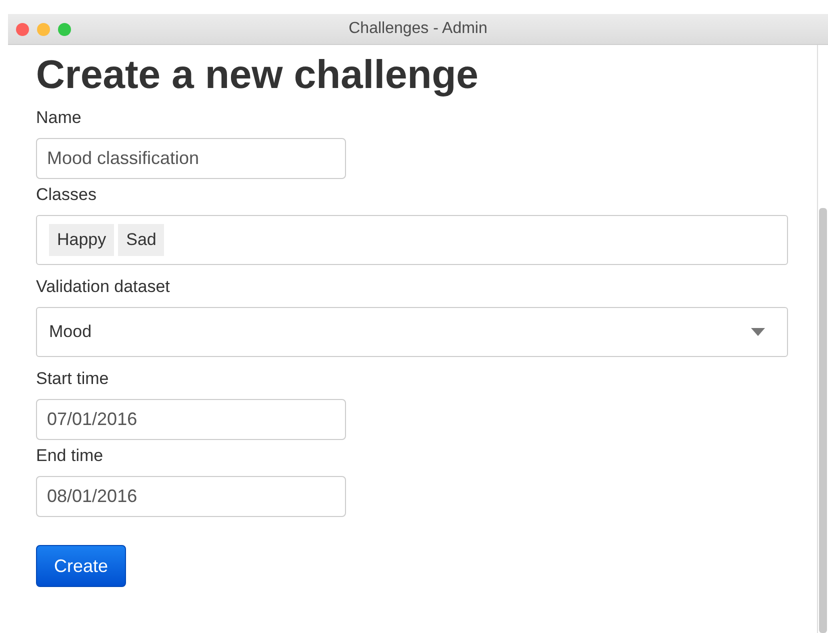 Image resolution: width=828 pixels, height=633 pixels. Describe the element at coordinates (191, 419) in the screenshot. I see `input-field: 07/01/2016` at that location.